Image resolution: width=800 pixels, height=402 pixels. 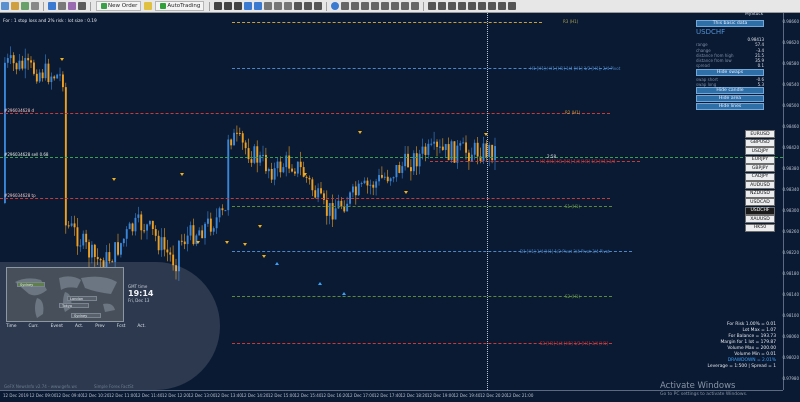 I want to click on news-column-header: Time, so click(x=11, y=326).